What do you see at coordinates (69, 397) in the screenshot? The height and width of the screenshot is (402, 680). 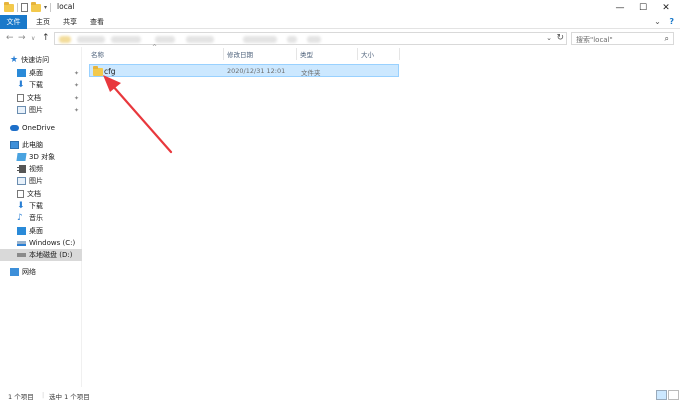 I see `selection-count: 选中 1 个项目` at bounding box center [69, 397].